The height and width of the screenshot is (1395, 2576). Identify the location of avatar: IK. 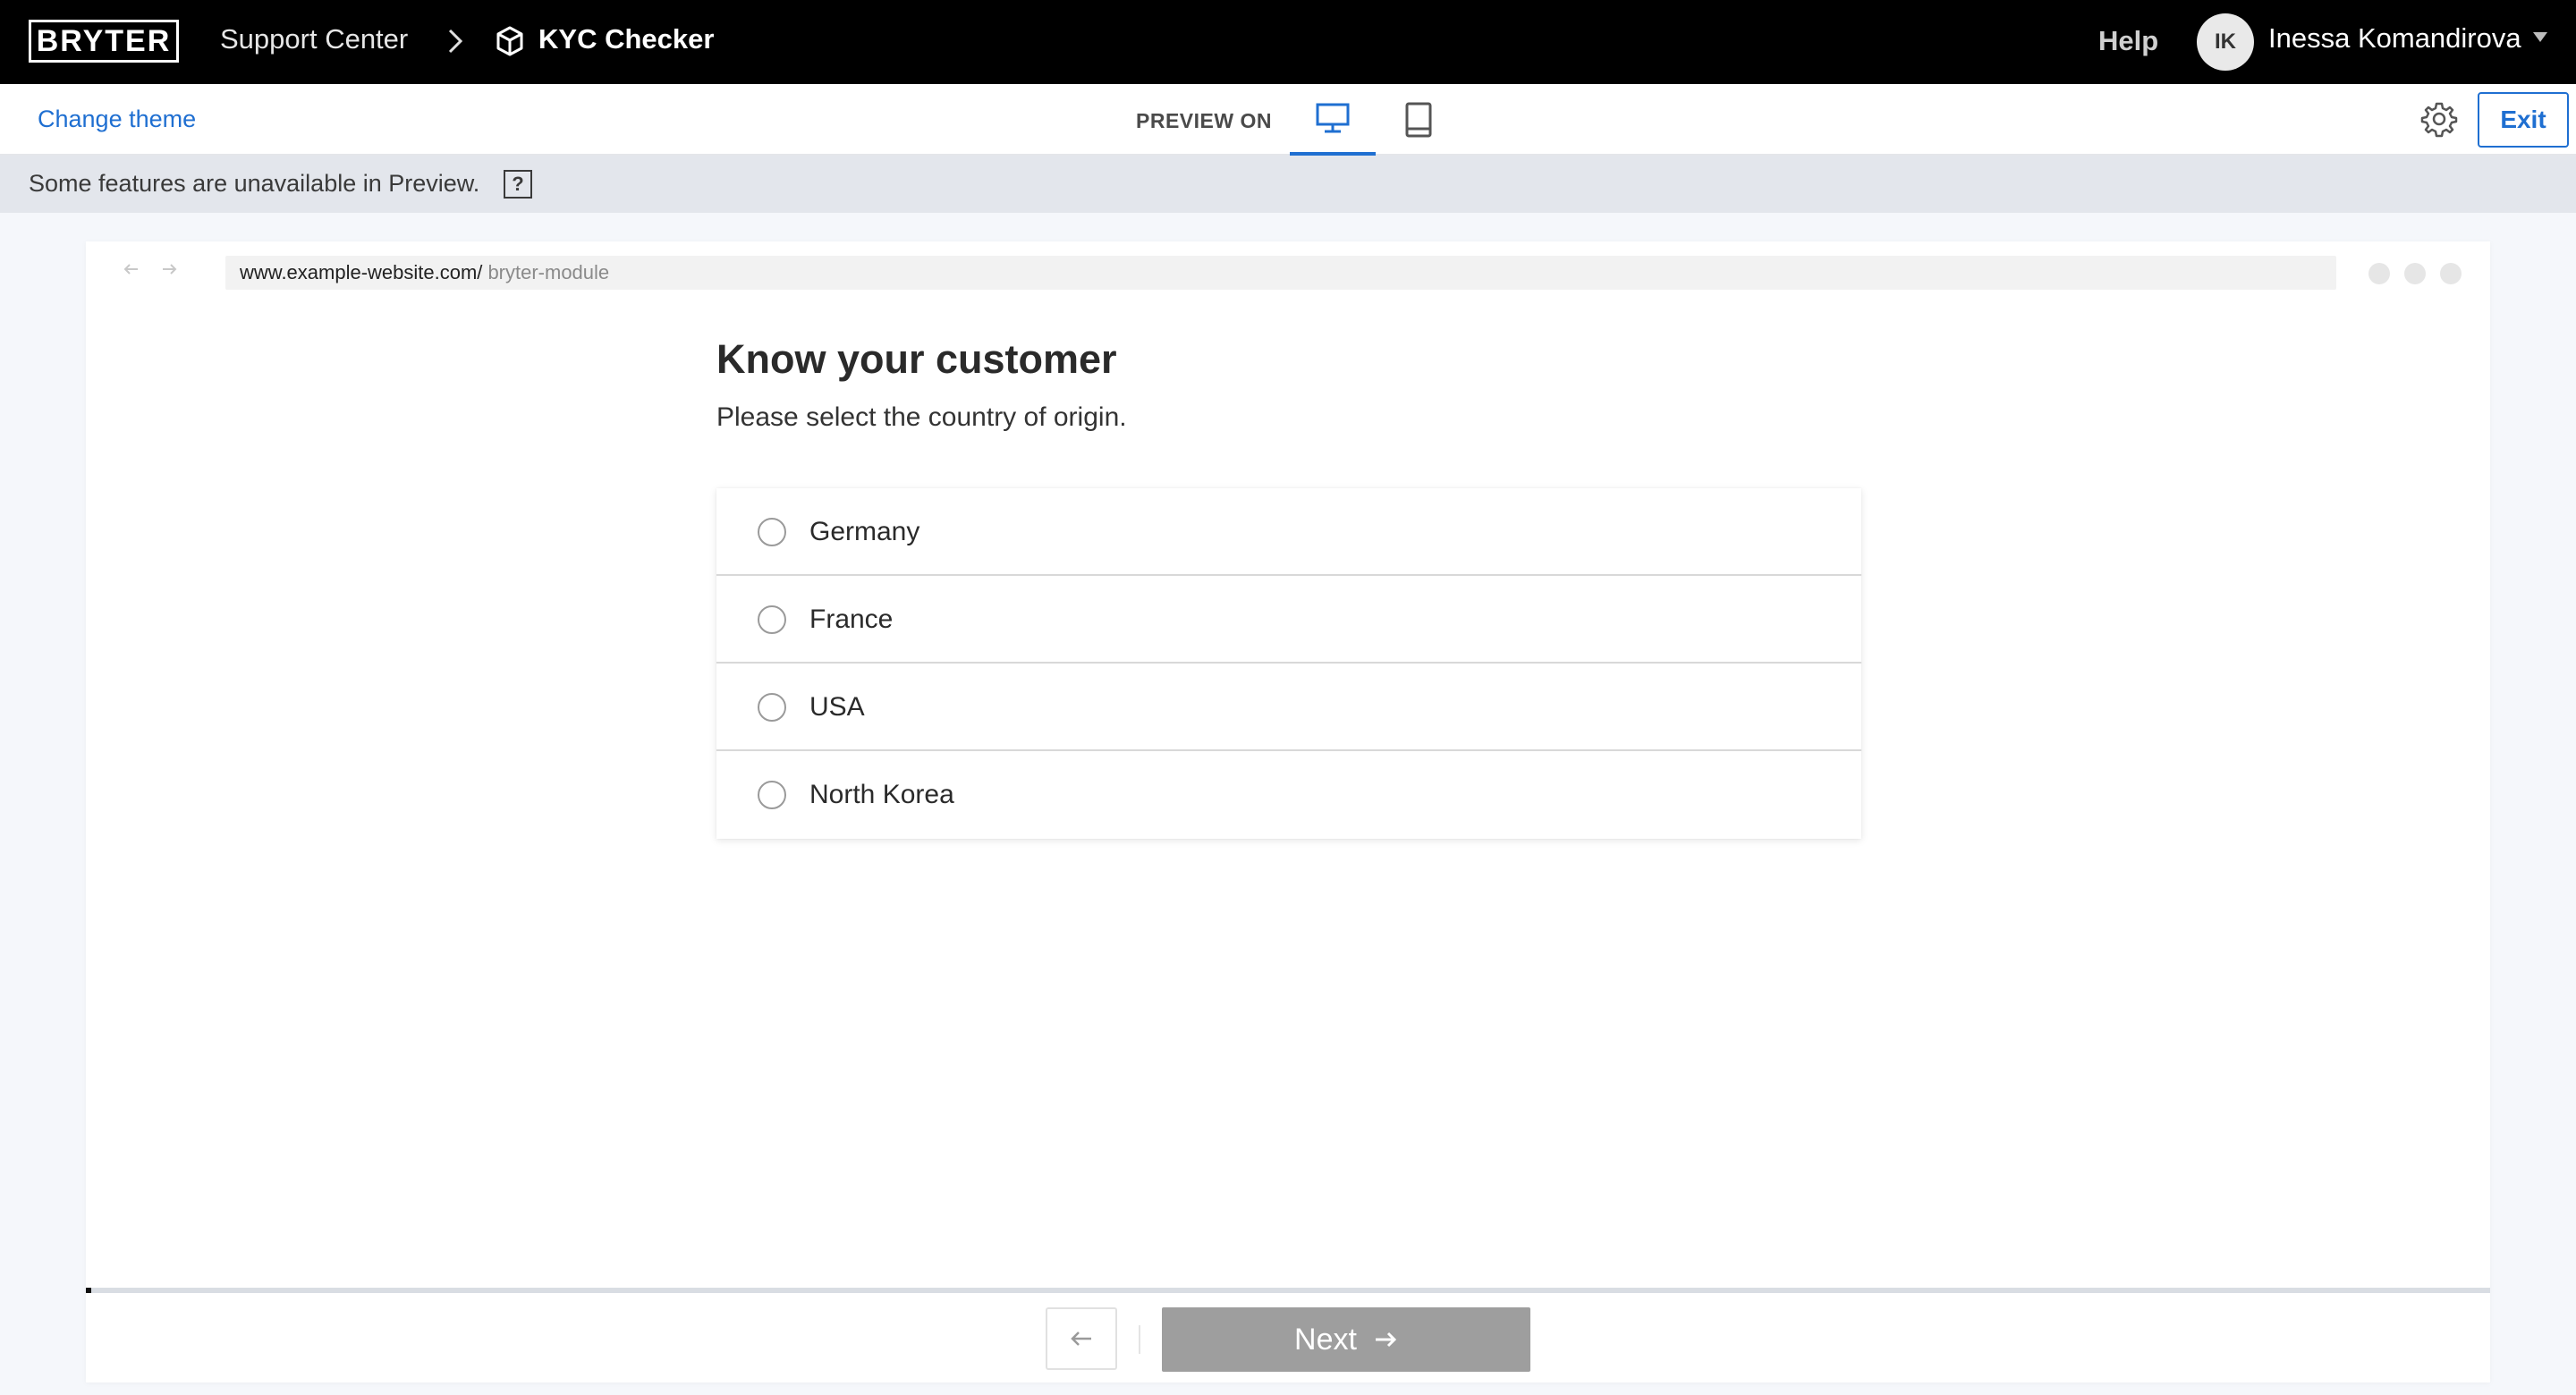
(2225, 42).